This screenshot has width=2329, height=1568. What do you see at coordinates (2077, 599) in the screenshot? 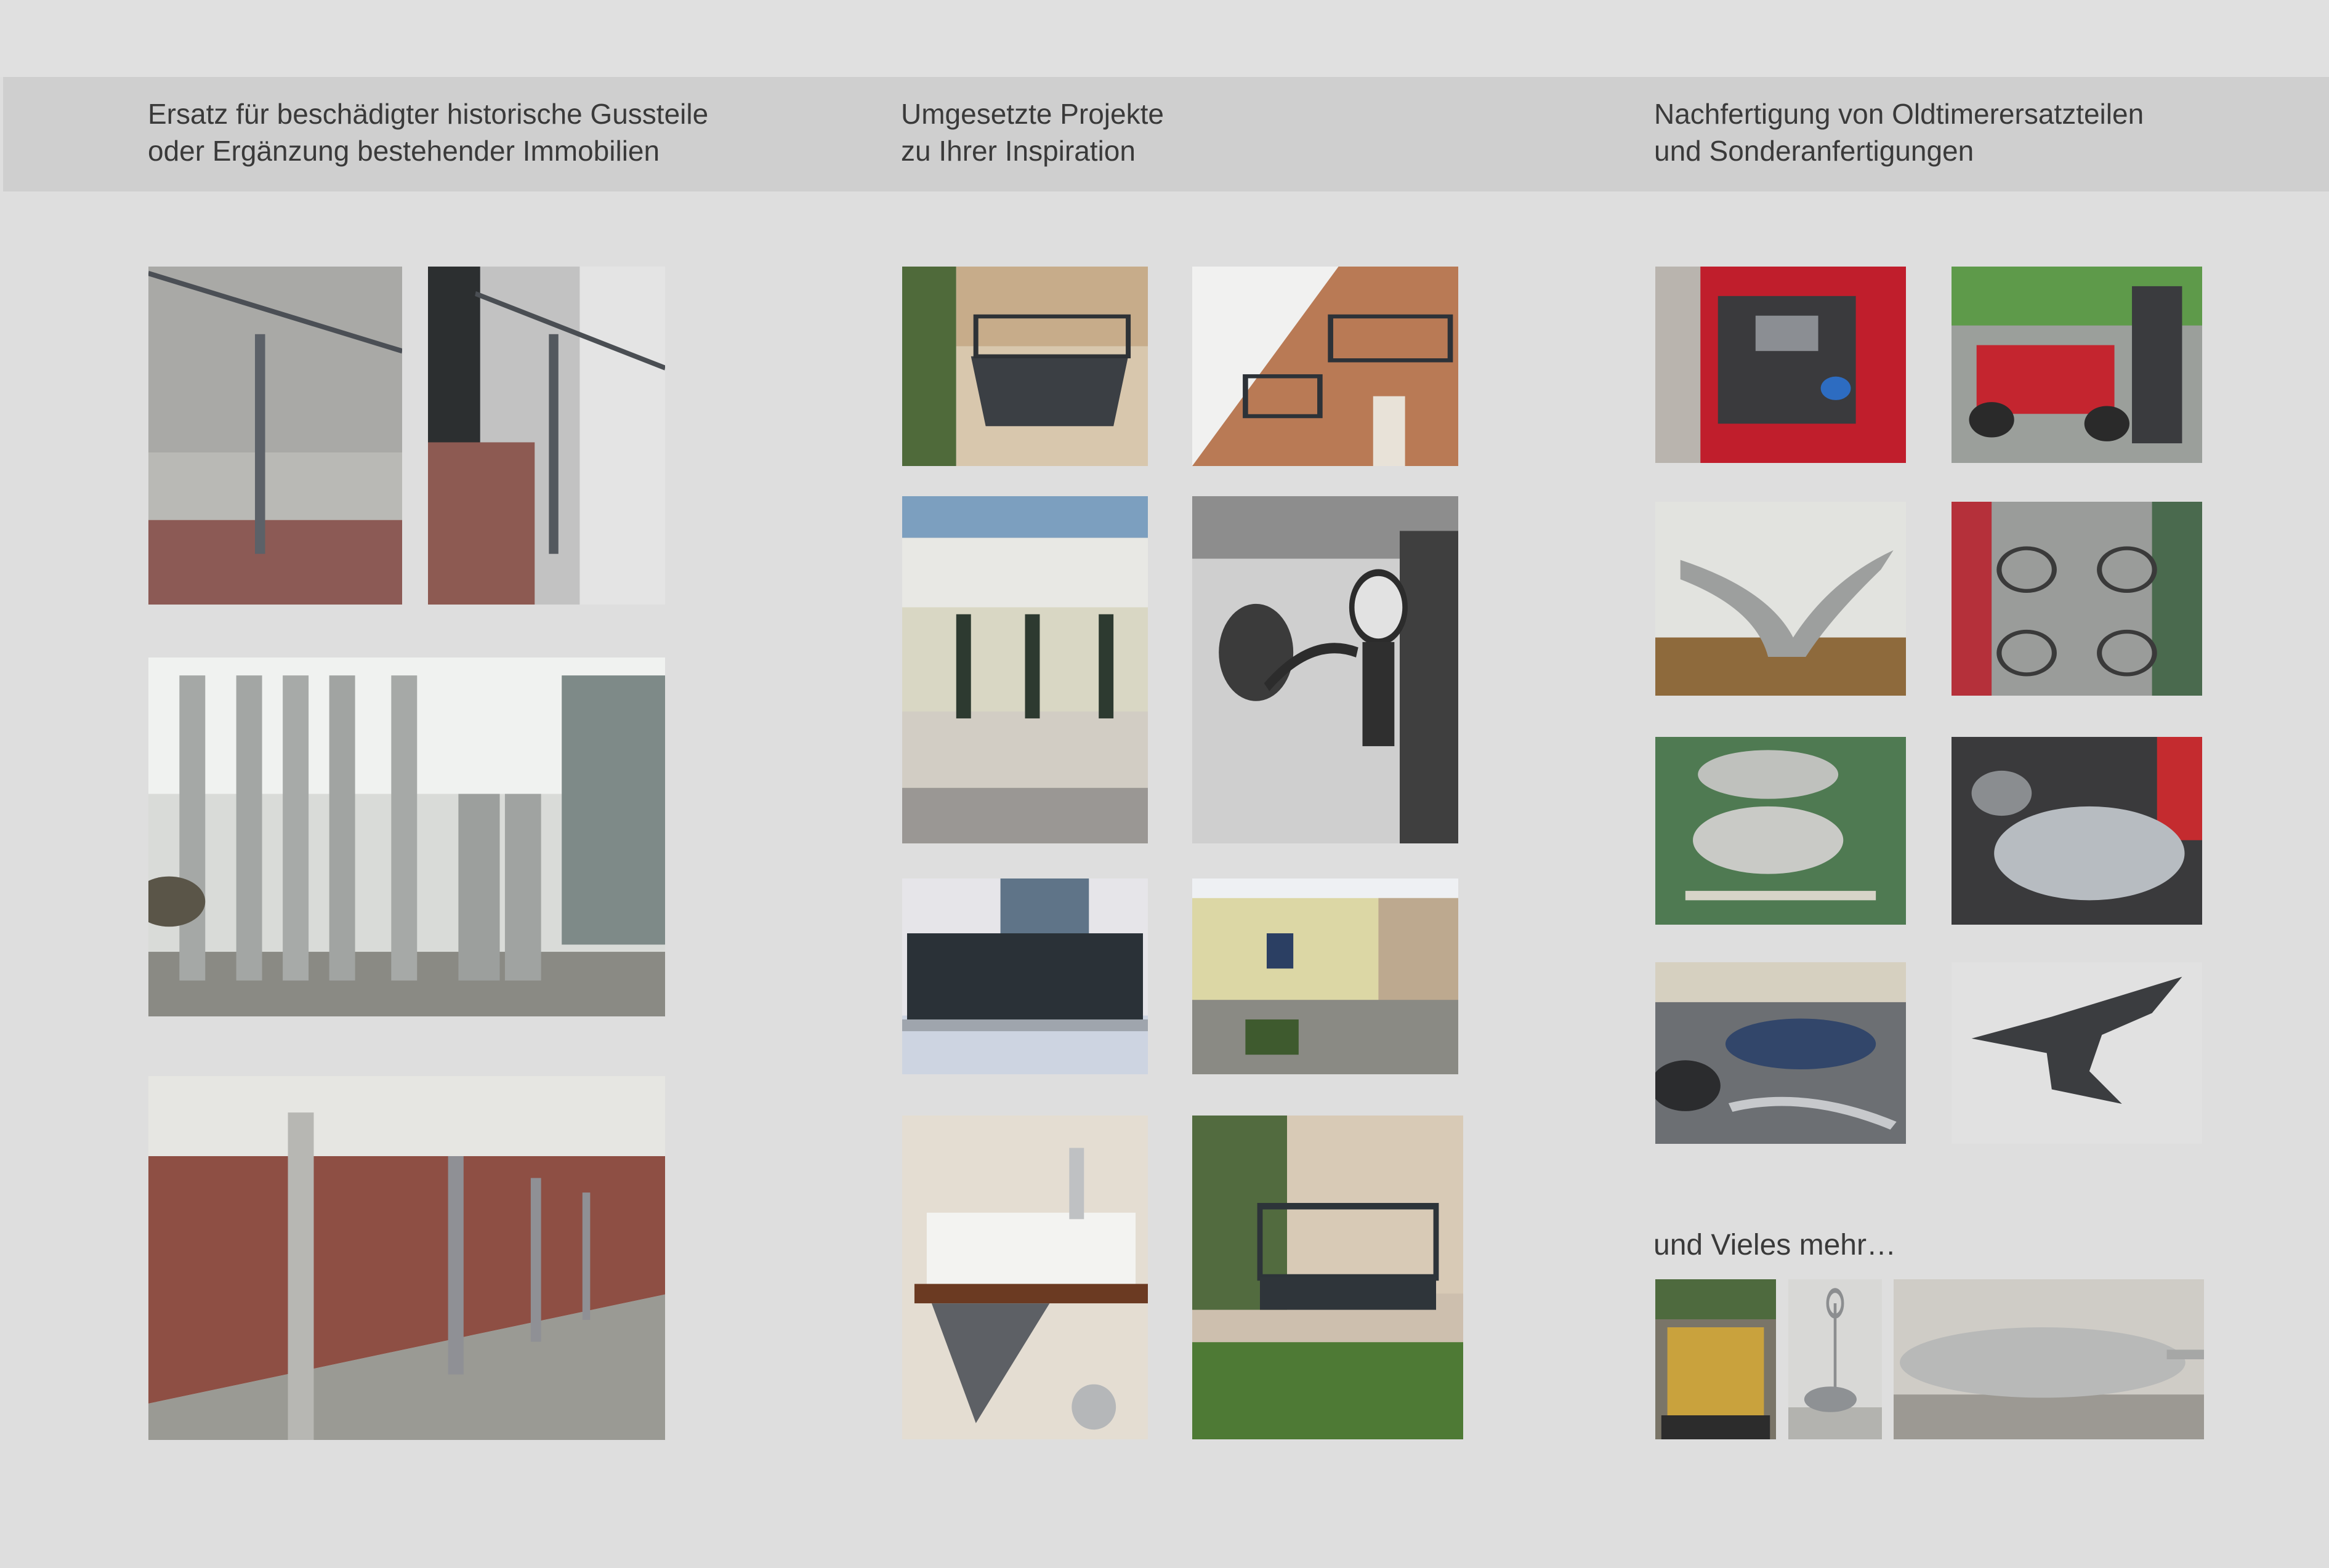
I see `photo-mopeds-workshop` at bounding box center [2077, 599].